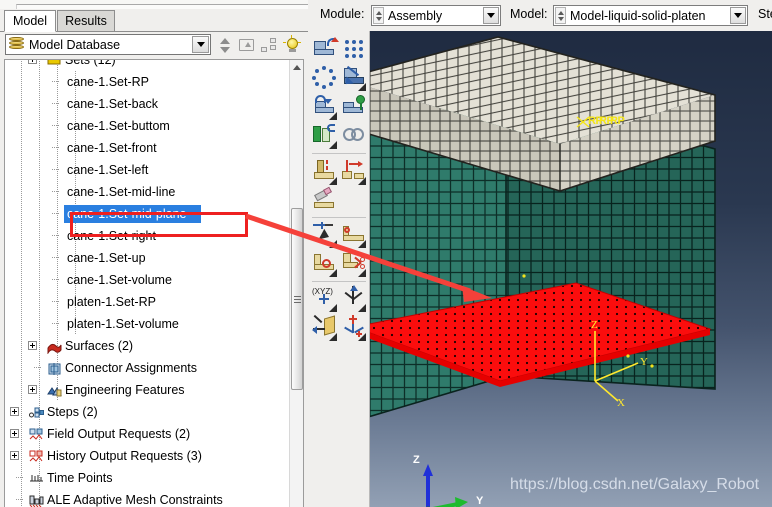 The image size is (772, 507). What do you see at coordinates (269, 45) in the screenshot?
I see `hierarchy-icon` at bounding box center [269, 45].